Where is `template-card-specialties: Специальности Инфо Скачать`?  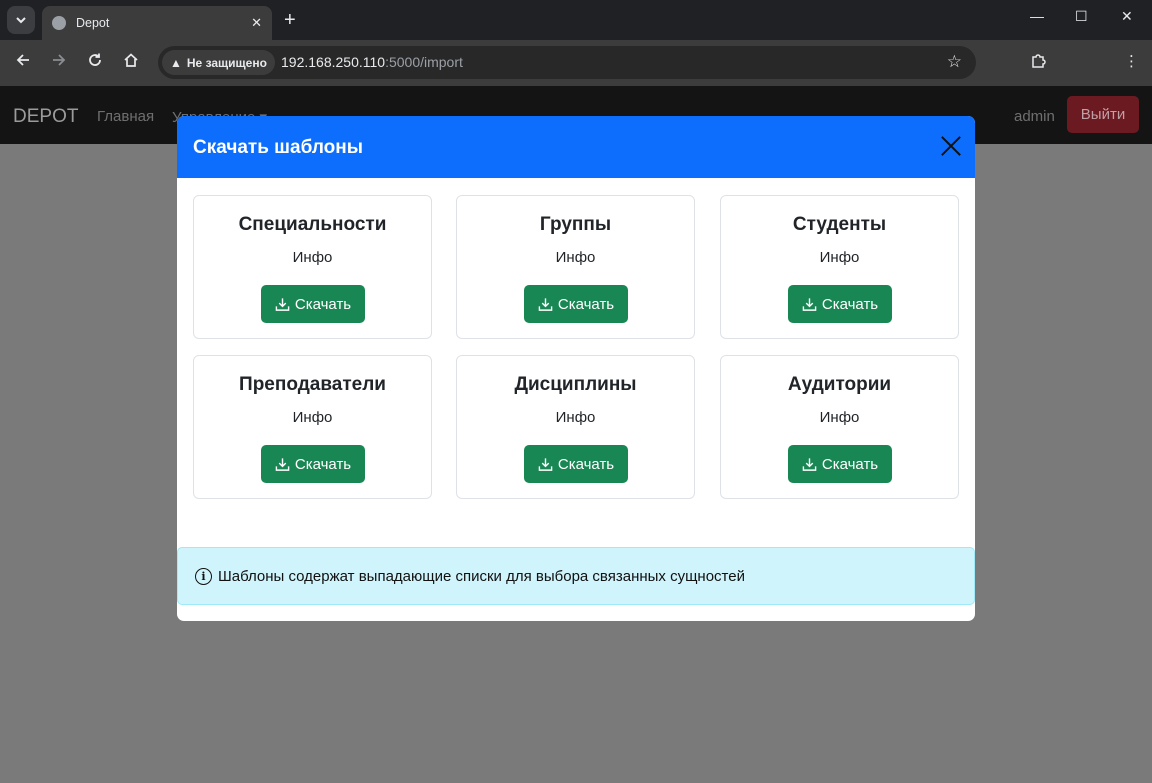
template-card-specialties: Специальности Инфо Скачать is located at coordinates (312, 267).